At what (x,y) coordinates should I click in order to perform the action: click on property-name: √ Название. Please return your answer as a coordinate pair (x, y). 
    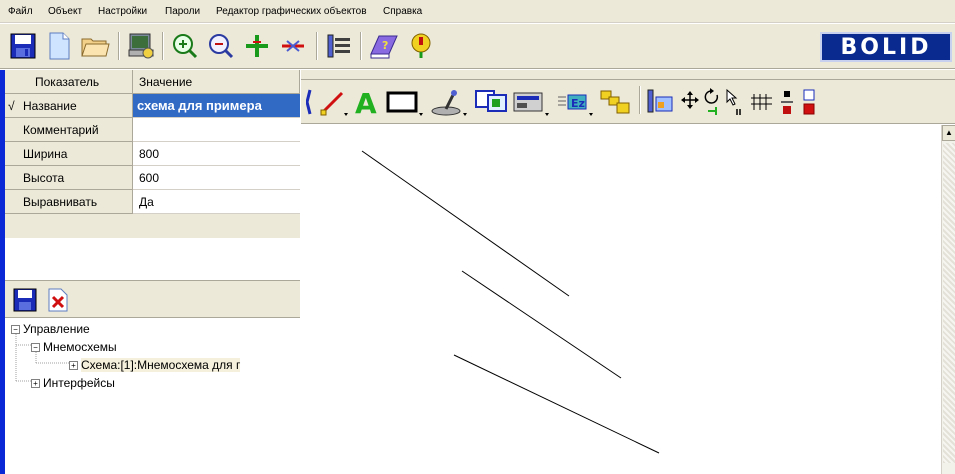
    Looking at the image, I should click on (69, 106).